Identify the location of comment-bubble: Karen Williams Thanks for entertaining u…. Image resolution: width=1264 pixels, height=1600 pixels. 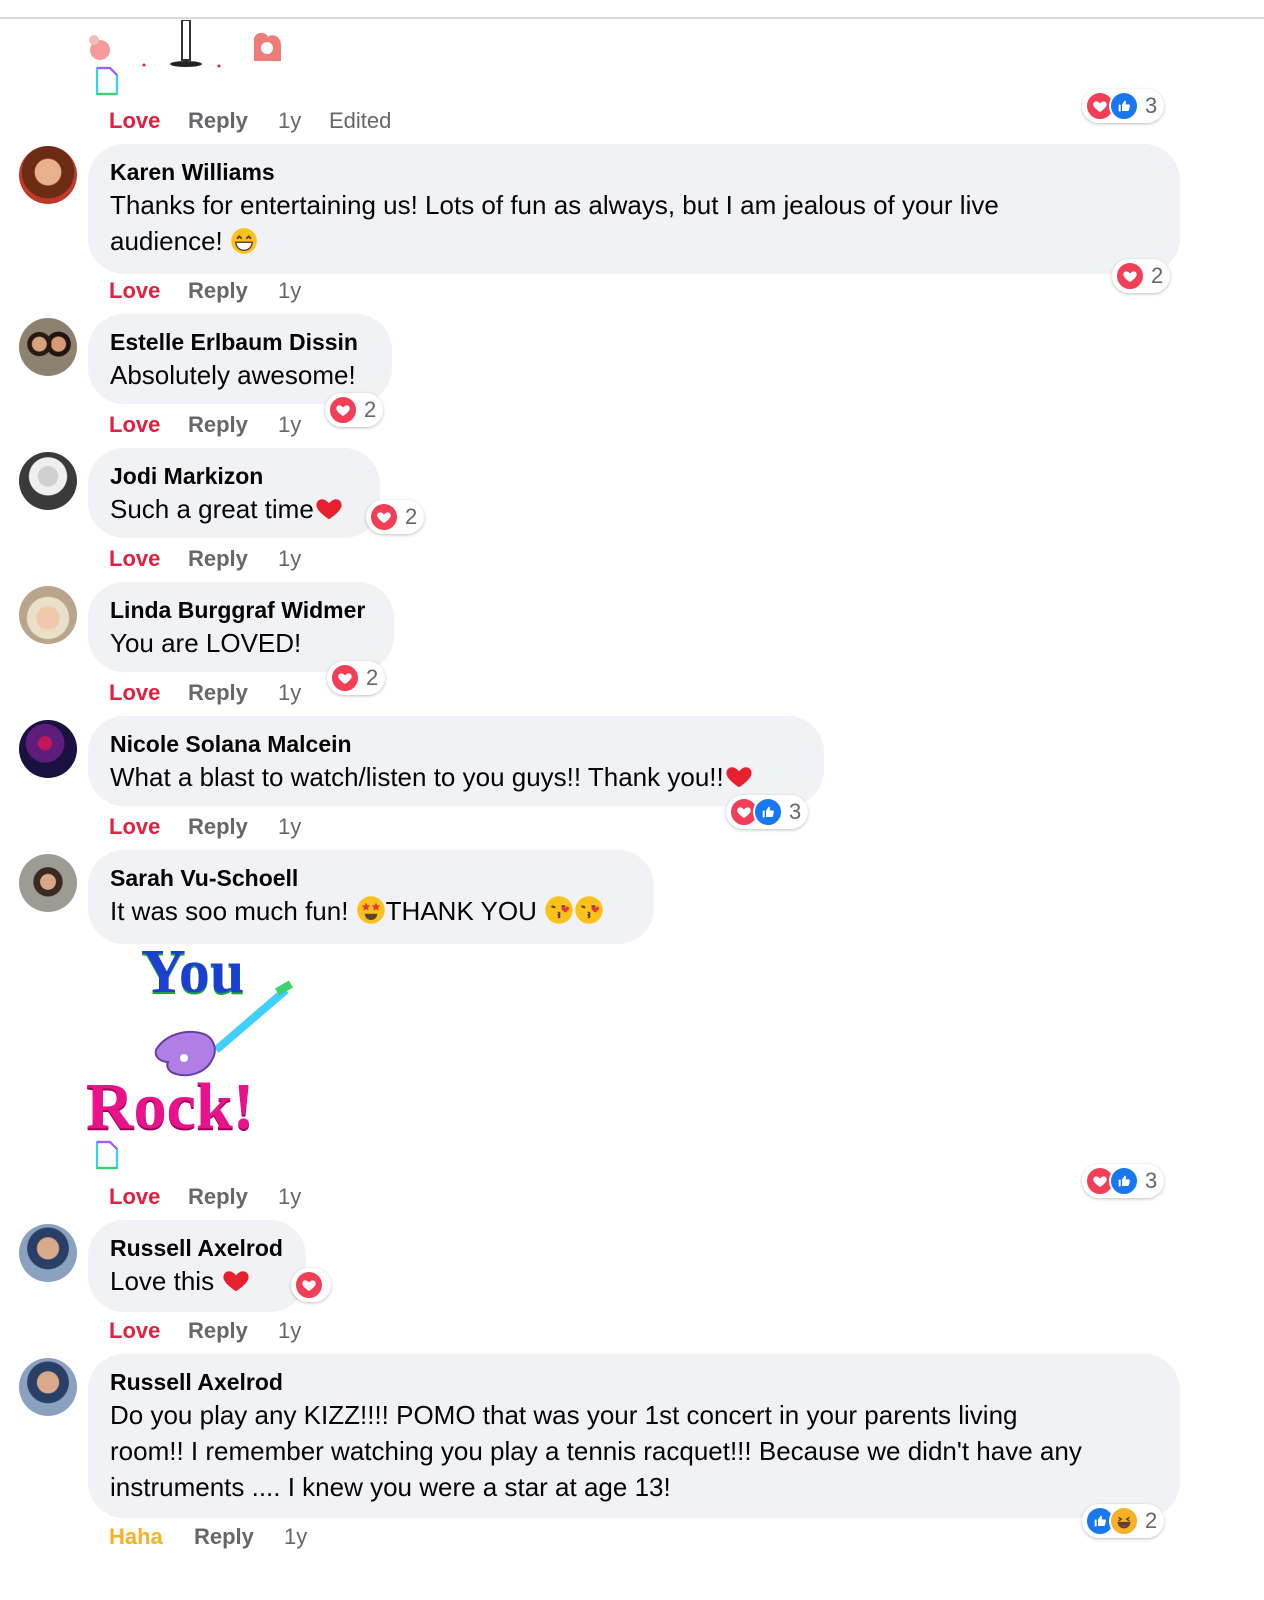
(634, 209).